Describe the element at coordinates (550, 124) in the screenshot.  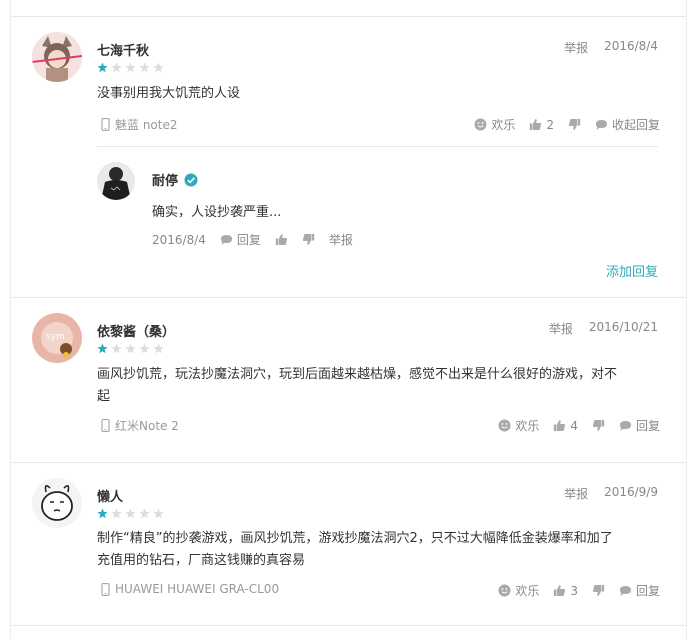
I see `like-count: 2` at that location.